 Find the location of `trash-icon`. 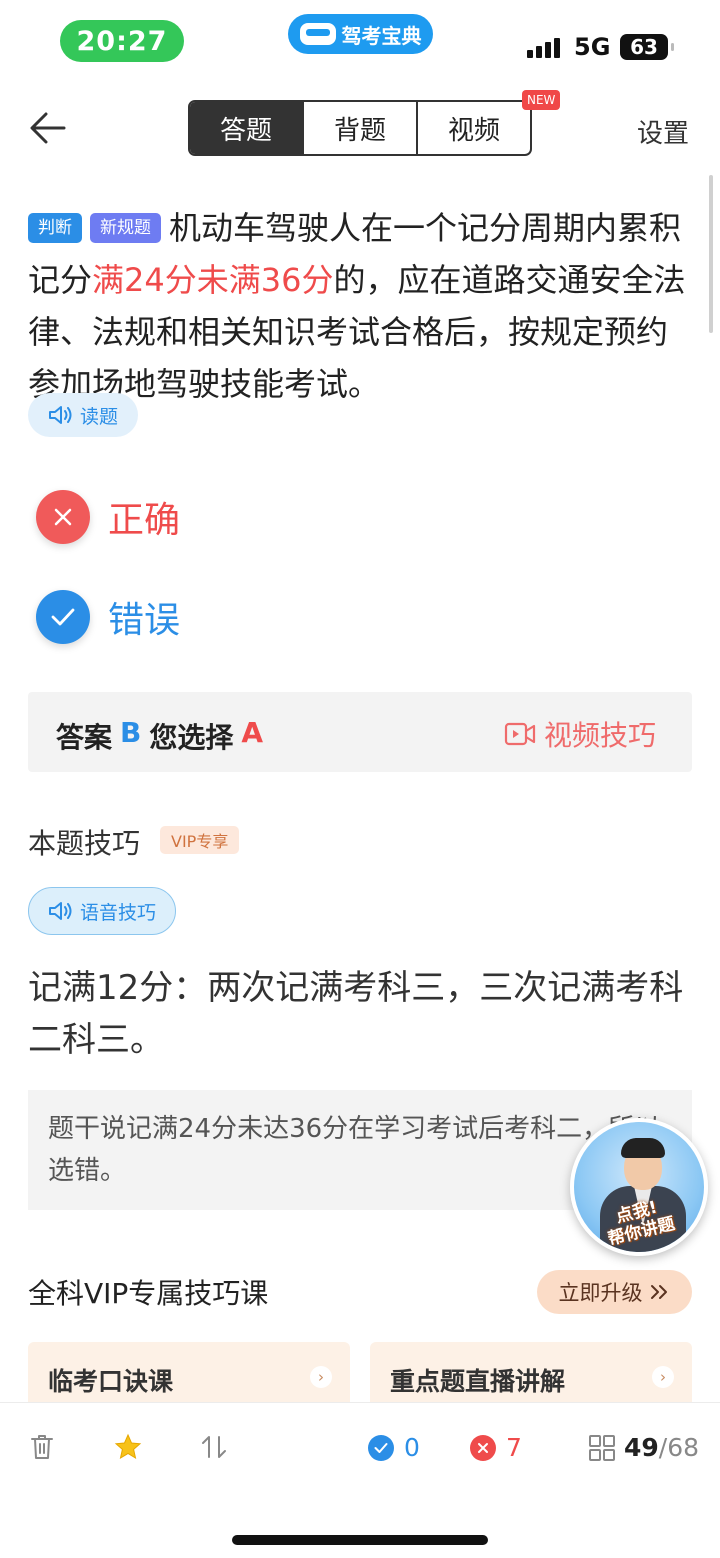

trash-icon is located at coordinates (42, 1447).